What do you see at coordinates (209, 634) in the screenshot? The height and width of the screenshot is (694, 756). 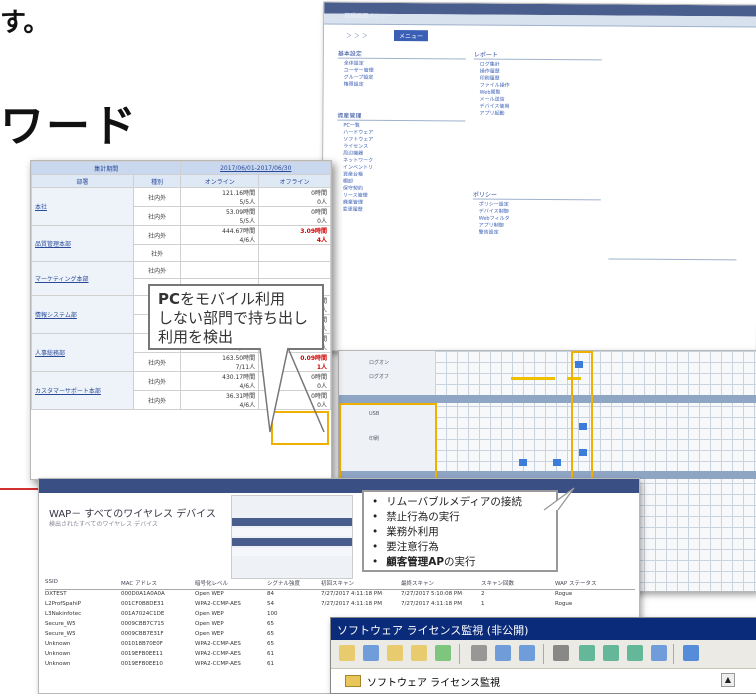 I see `wifi-cell: Open WEP` at bounding box center [209, 634].